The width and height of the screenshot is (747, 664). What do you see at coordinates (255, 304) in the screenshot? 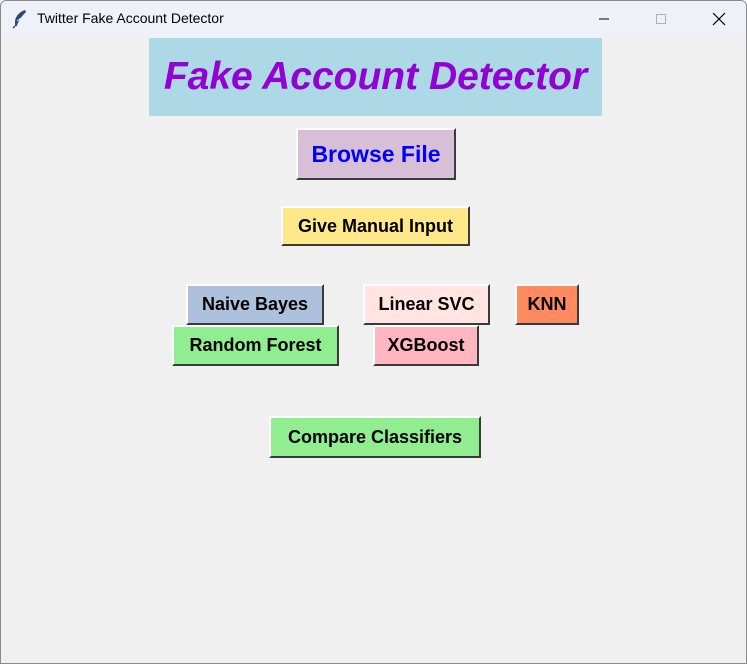
I see `naive-bayes-button: Naive Bayes` at bounding box center [255, 304].